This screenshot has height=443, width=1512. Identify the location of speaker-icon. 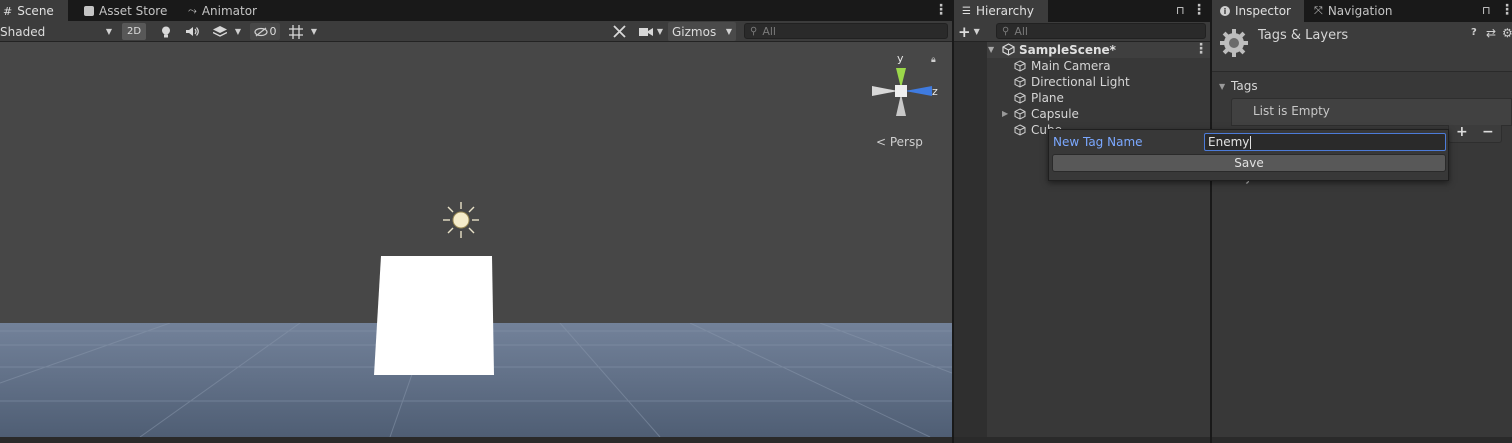
(192, 31).